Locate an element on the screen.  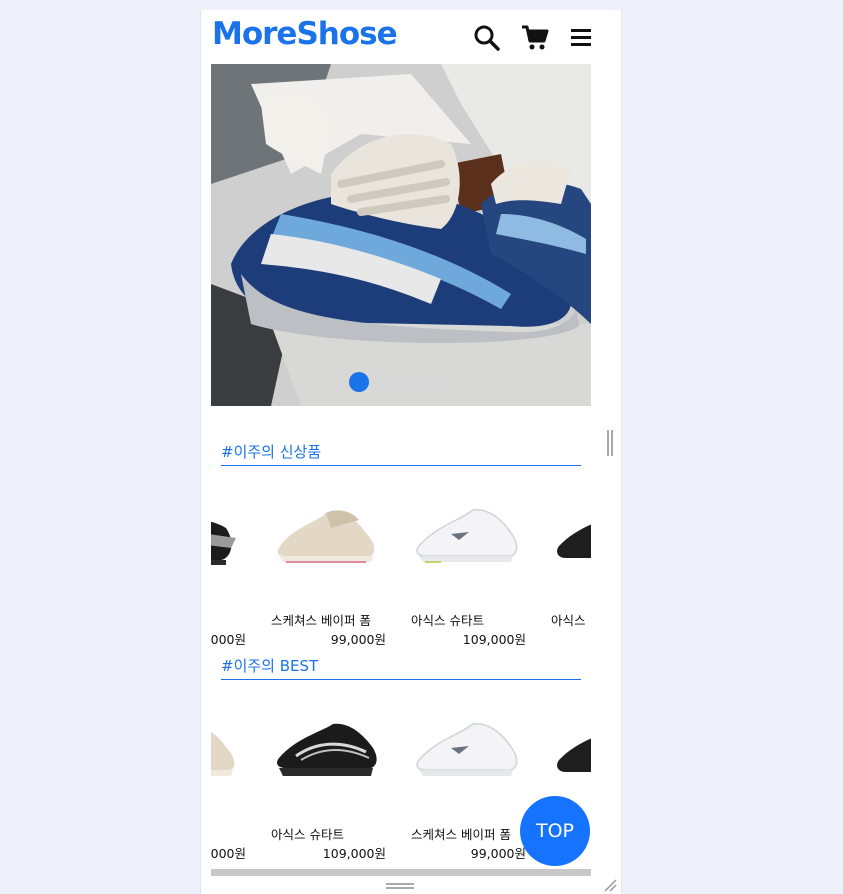
section-title-new: #이주의 신상품 is located at coordinates (401, 453).